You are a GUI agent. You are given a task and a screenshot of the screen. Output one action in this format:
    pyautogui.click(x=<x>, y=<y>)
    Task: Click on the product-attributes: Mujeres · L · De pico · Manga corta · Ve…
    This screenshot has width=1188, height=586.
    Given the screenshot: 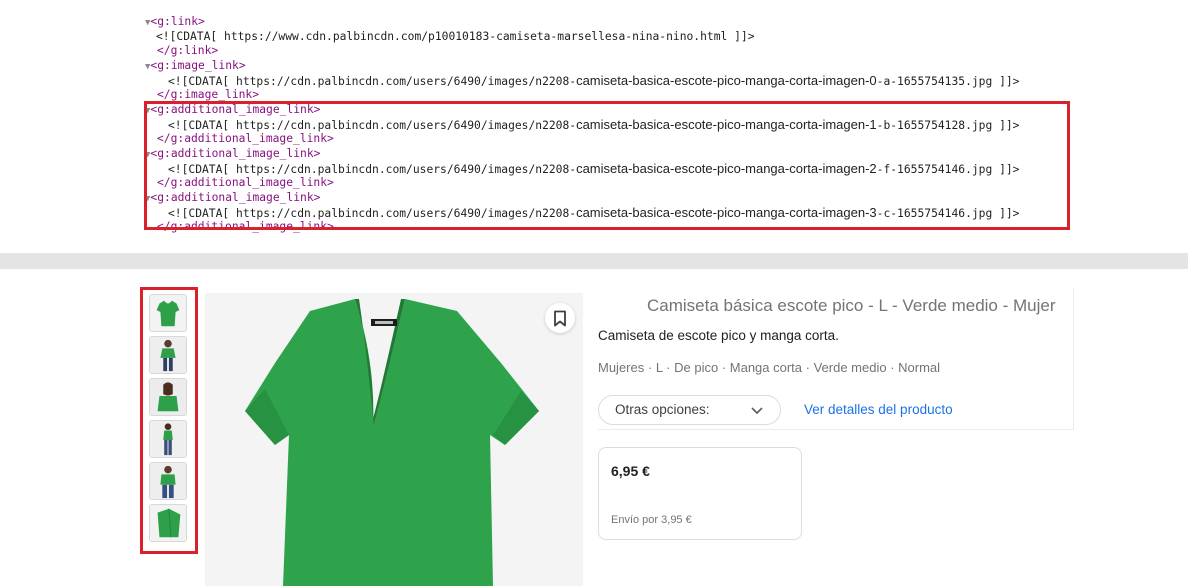 What is the action you would take?
    pyautogui.click(x=769, y=367)
    